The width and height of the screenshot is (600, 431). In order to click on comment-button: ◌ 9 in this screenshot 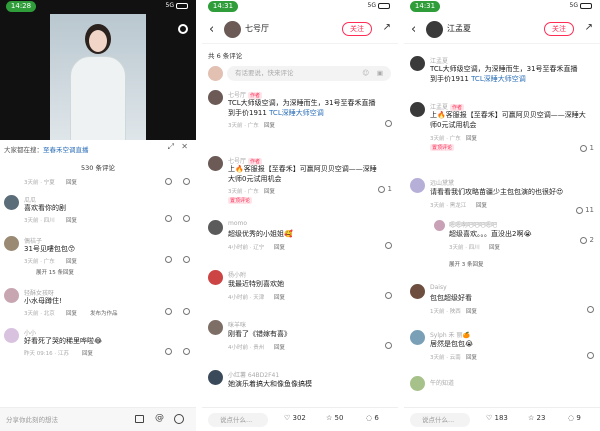, I will do `click(574, 418)`.